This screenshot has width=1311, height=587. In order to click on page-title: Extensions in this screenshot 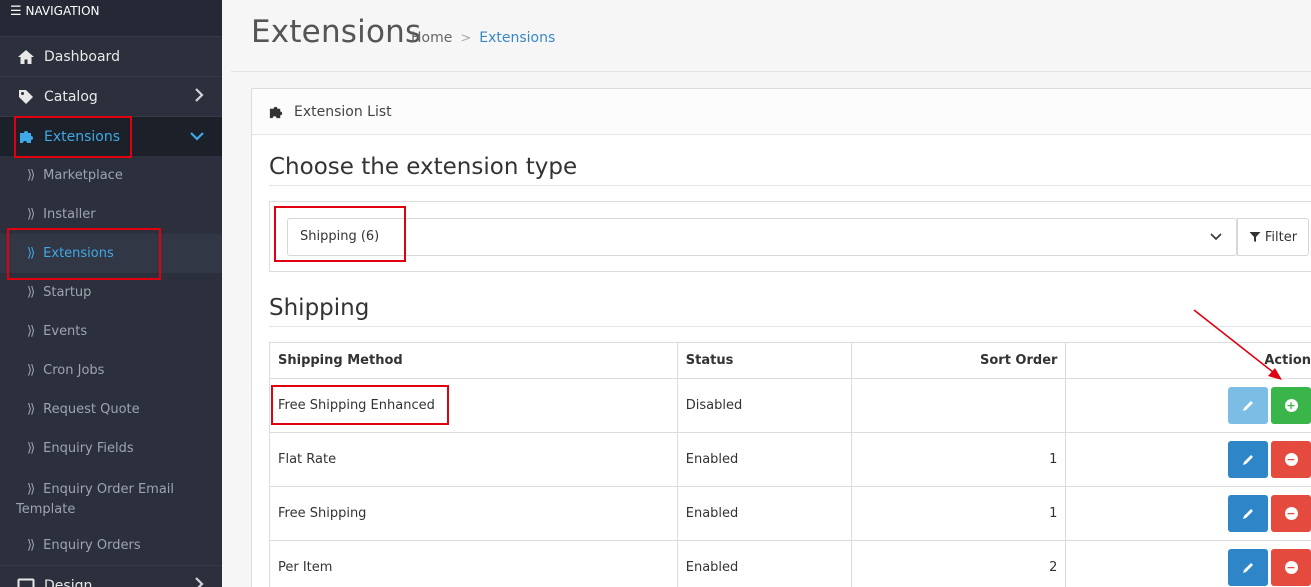, I will do `click(336, 32)`.